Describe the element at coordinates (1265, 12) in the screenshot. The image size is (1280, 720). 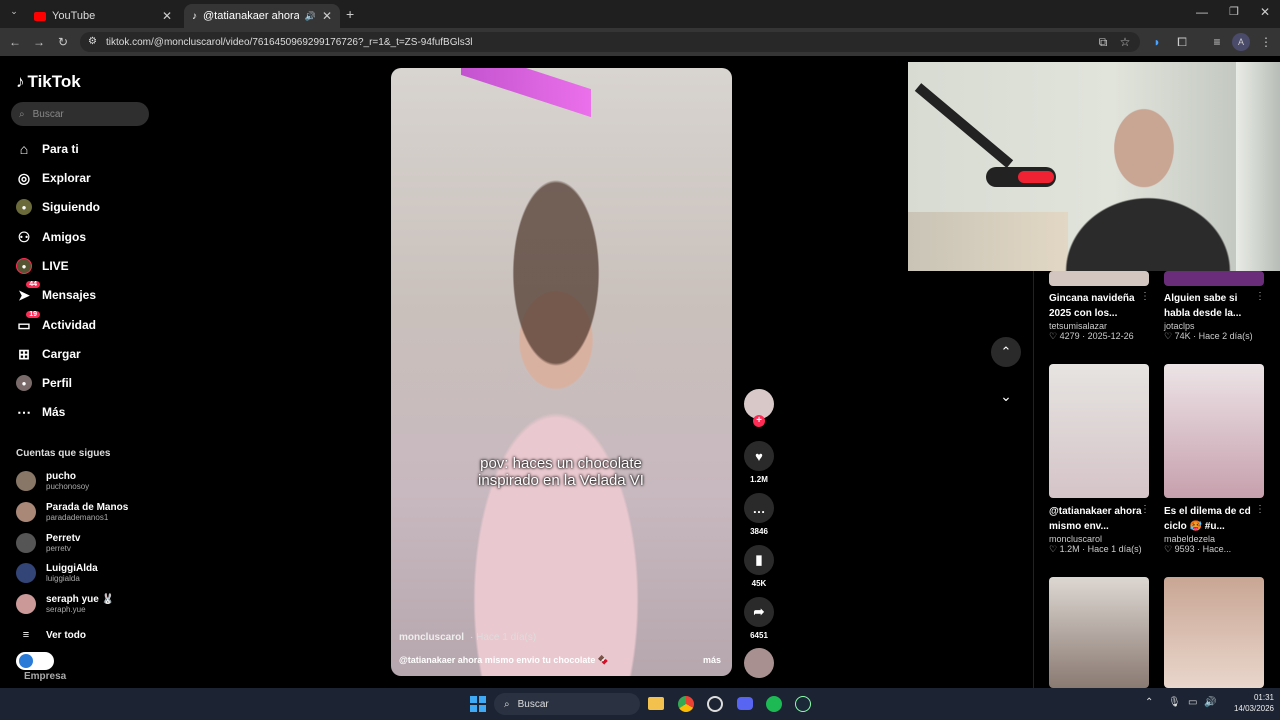
I see `close-window-button: ✕` at that location.